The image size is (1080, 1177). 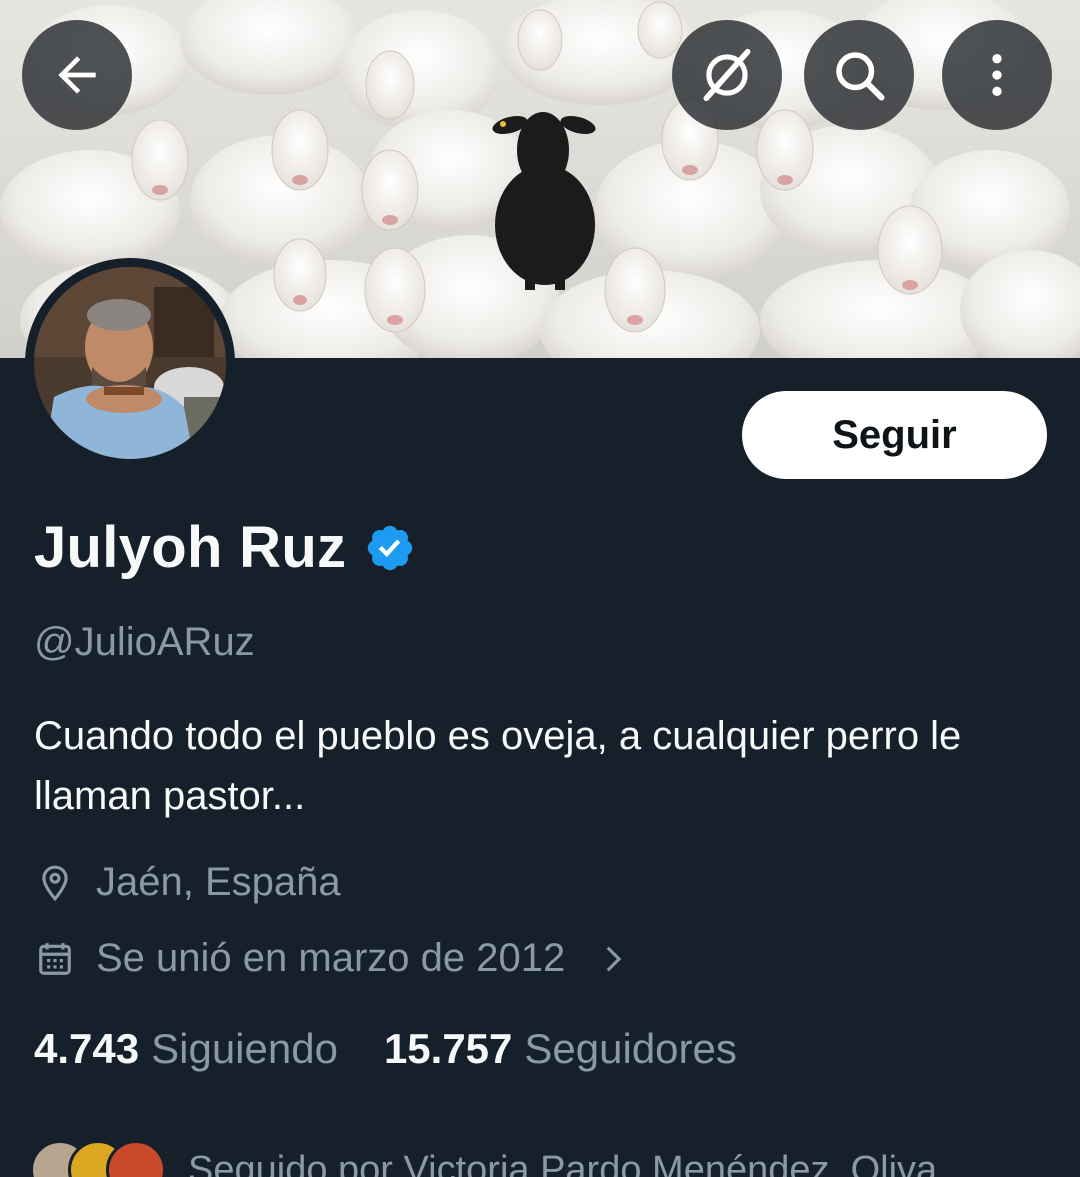 I want to click on grok-icon, so click(x=727, y=75).